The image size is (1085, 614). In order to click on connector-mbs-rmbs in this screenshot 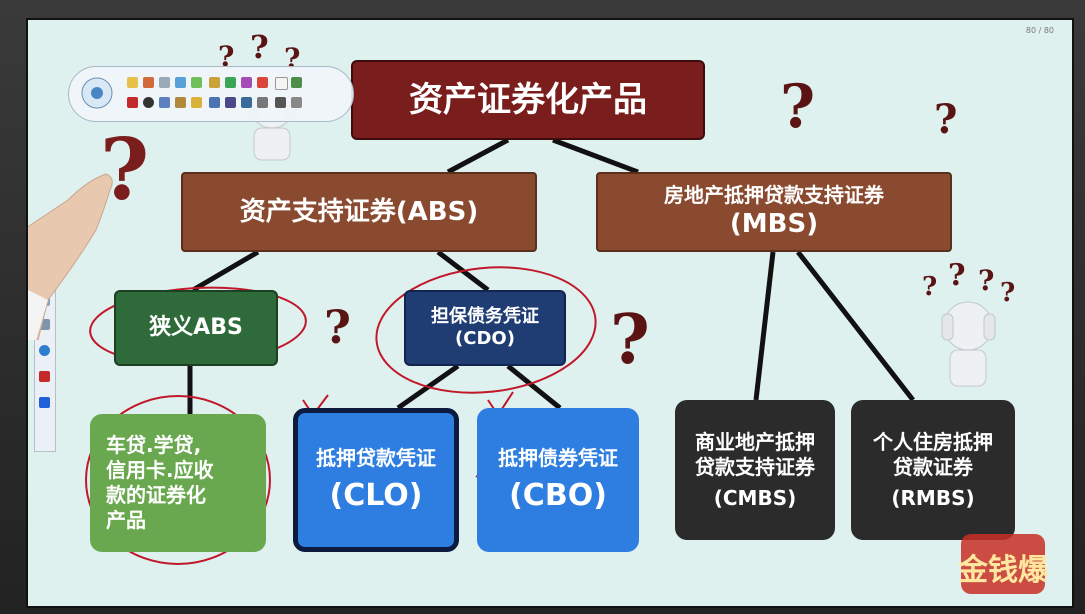, I will do `click(855, 326)`.